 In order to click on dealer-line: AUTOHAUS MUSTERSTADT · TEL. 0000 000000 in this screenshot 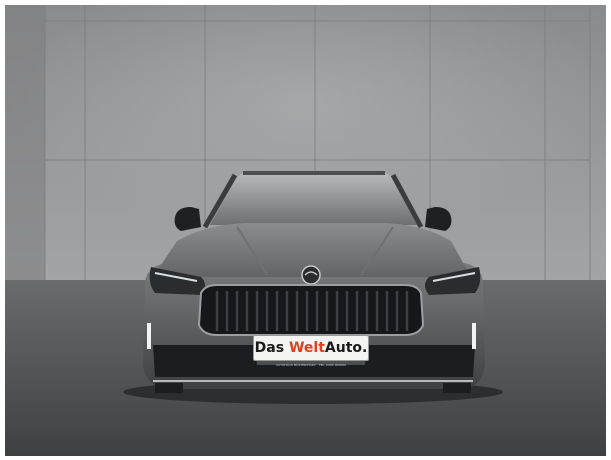, I will do `click(311, 365)`.